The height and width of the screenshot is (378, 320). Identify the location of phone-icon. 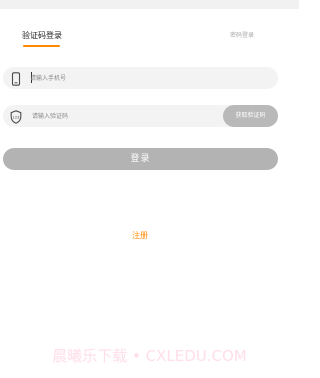
(16, 78).